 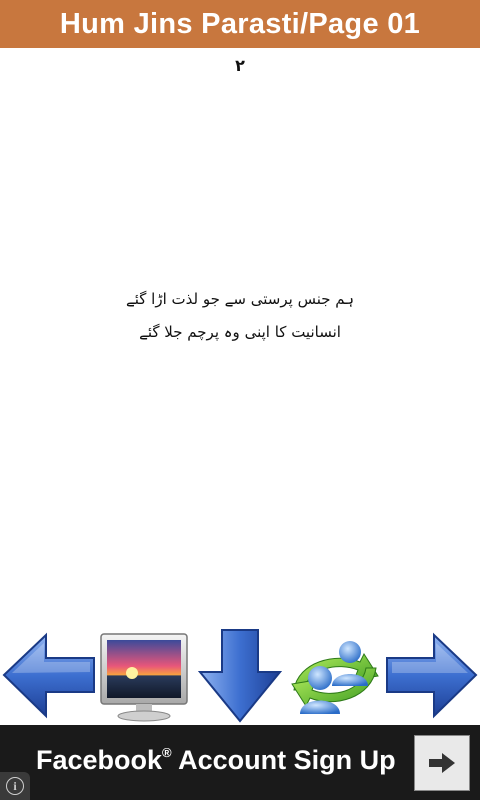 I want to click on page-number: ٢, so click(x=240, y=65).